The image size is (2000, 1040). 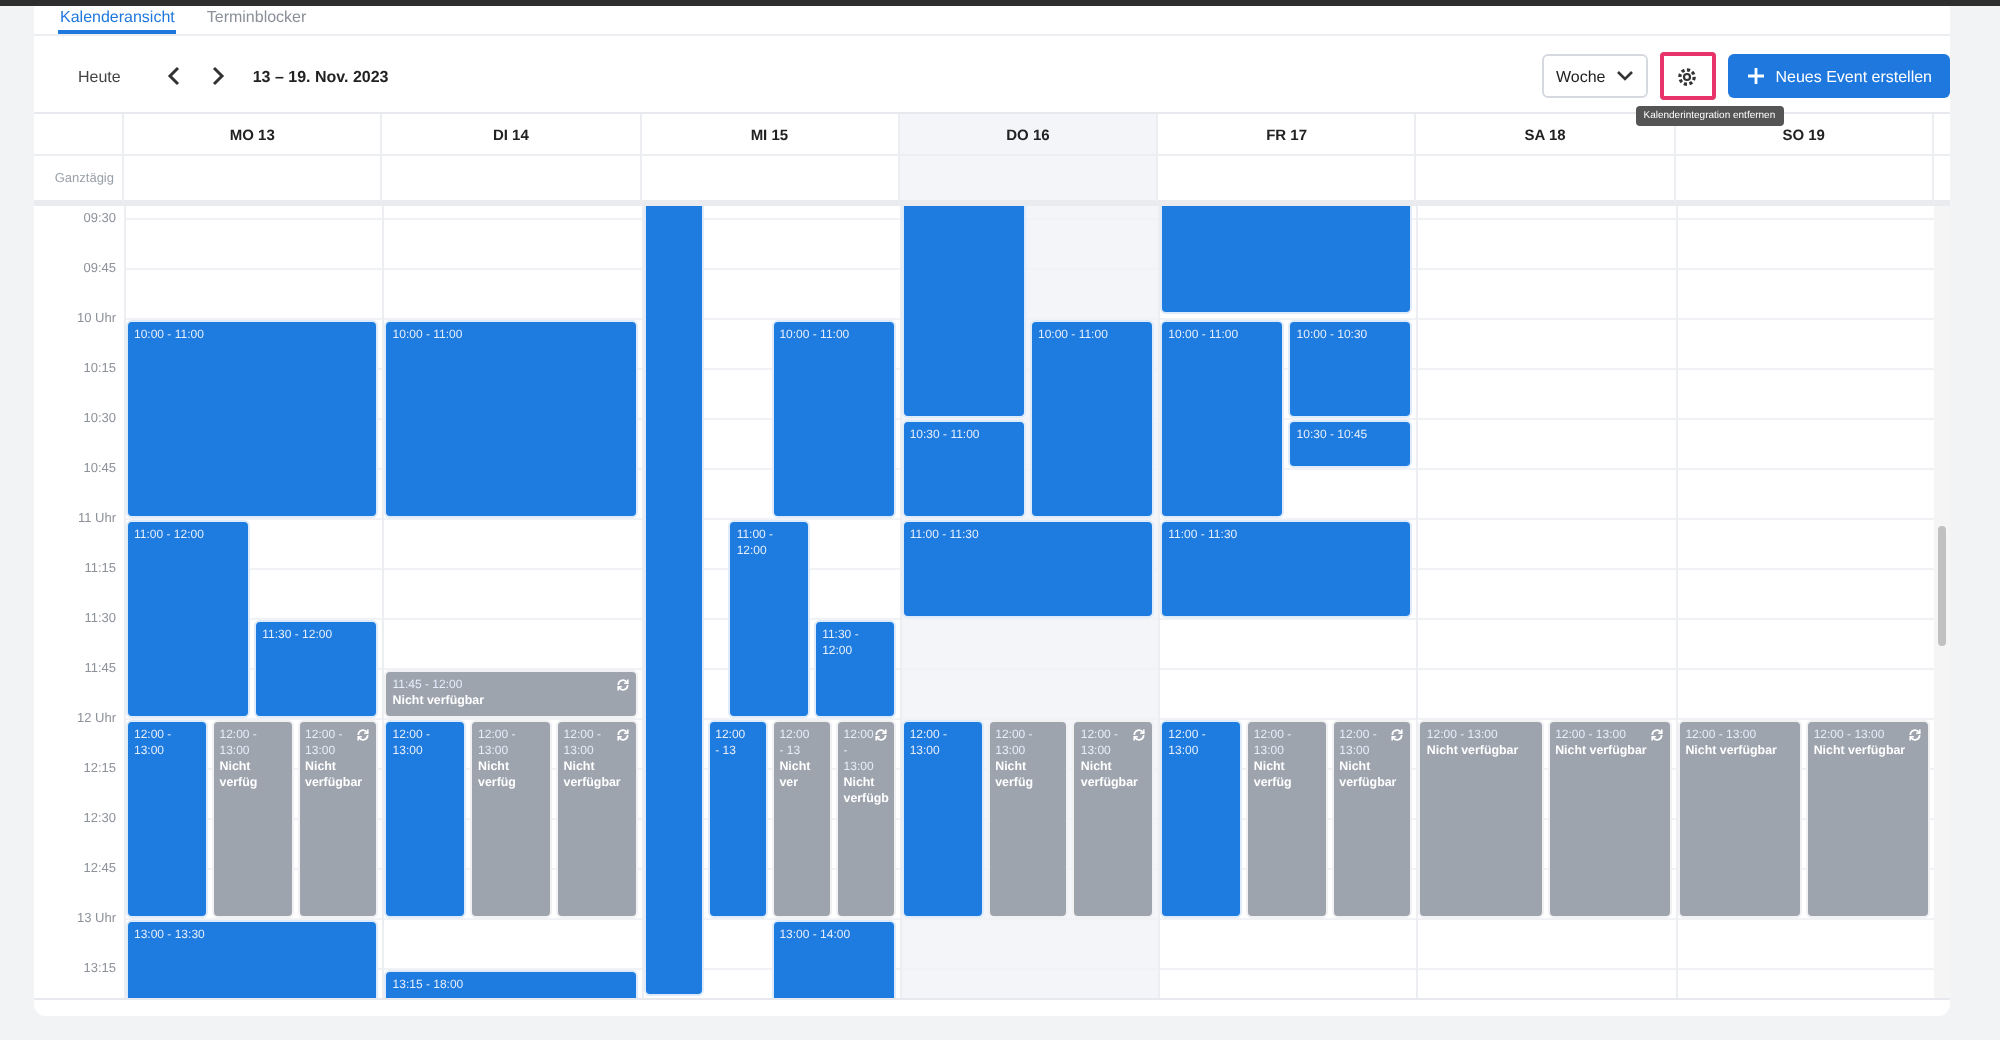 What do you see at coordinates (1594, 76) in the screenshot?
I see `view-dropdown: Woche` at bounding box center [1594, 76].